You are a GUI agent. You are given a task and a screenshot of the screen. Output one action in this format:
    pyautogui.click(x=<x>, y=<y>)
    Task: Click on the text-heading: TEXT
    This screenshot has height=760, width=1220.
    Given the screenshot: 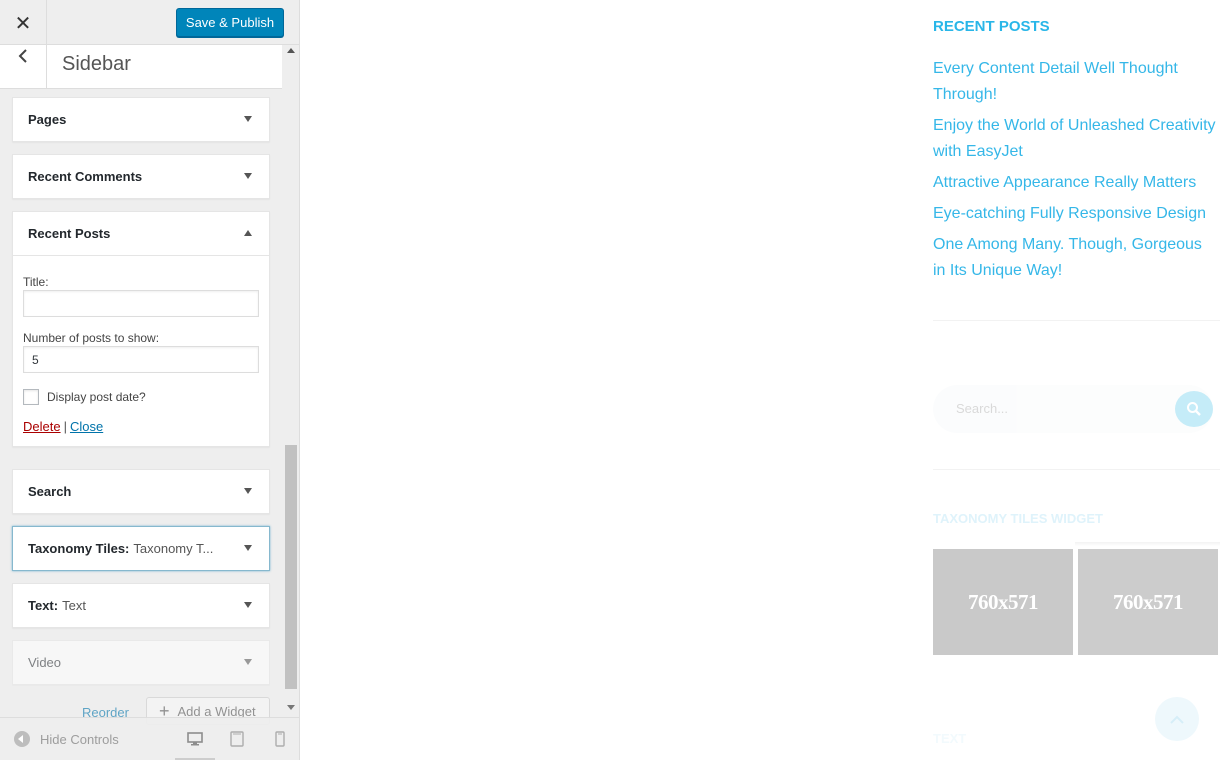 What is the action you would take?
    pyautogui.click(x=950, y=738)
    